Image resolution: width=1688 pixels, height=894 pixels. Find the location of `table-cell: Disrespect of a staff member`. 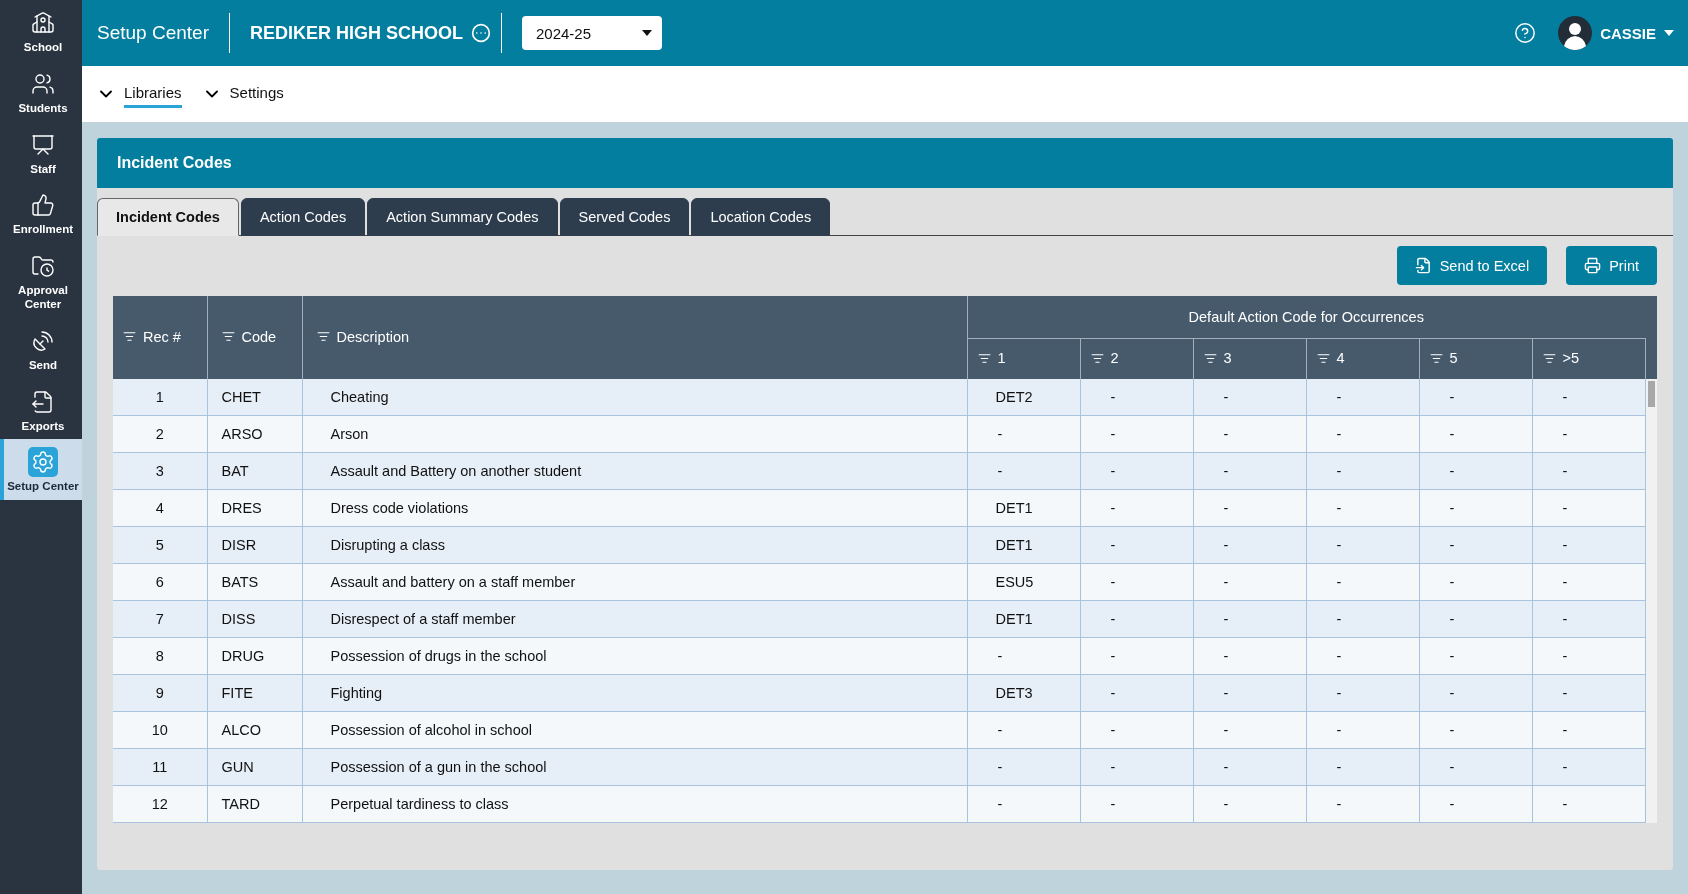

table-cell: Disrespect of a staff member is located at coordinates (634, 619).